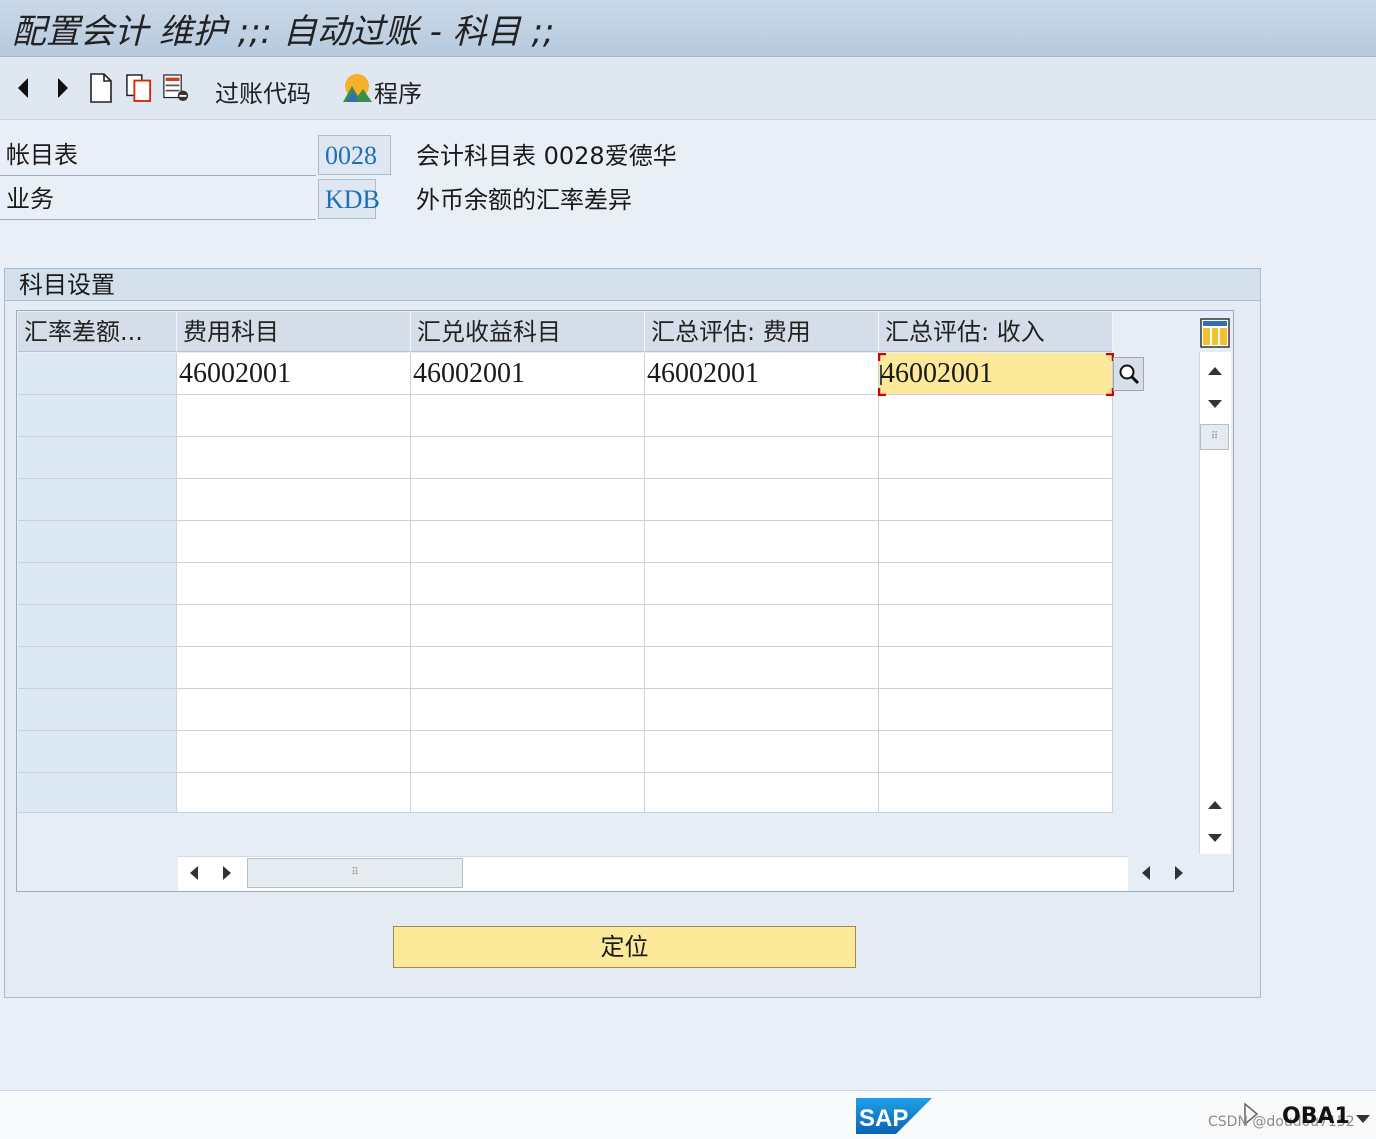 The height and width of the screenshot is (1139, 1376). Describe the element at coordinates (1179, 873) in the screenshot. I see `fixed-scroll-right-icon` at that location.